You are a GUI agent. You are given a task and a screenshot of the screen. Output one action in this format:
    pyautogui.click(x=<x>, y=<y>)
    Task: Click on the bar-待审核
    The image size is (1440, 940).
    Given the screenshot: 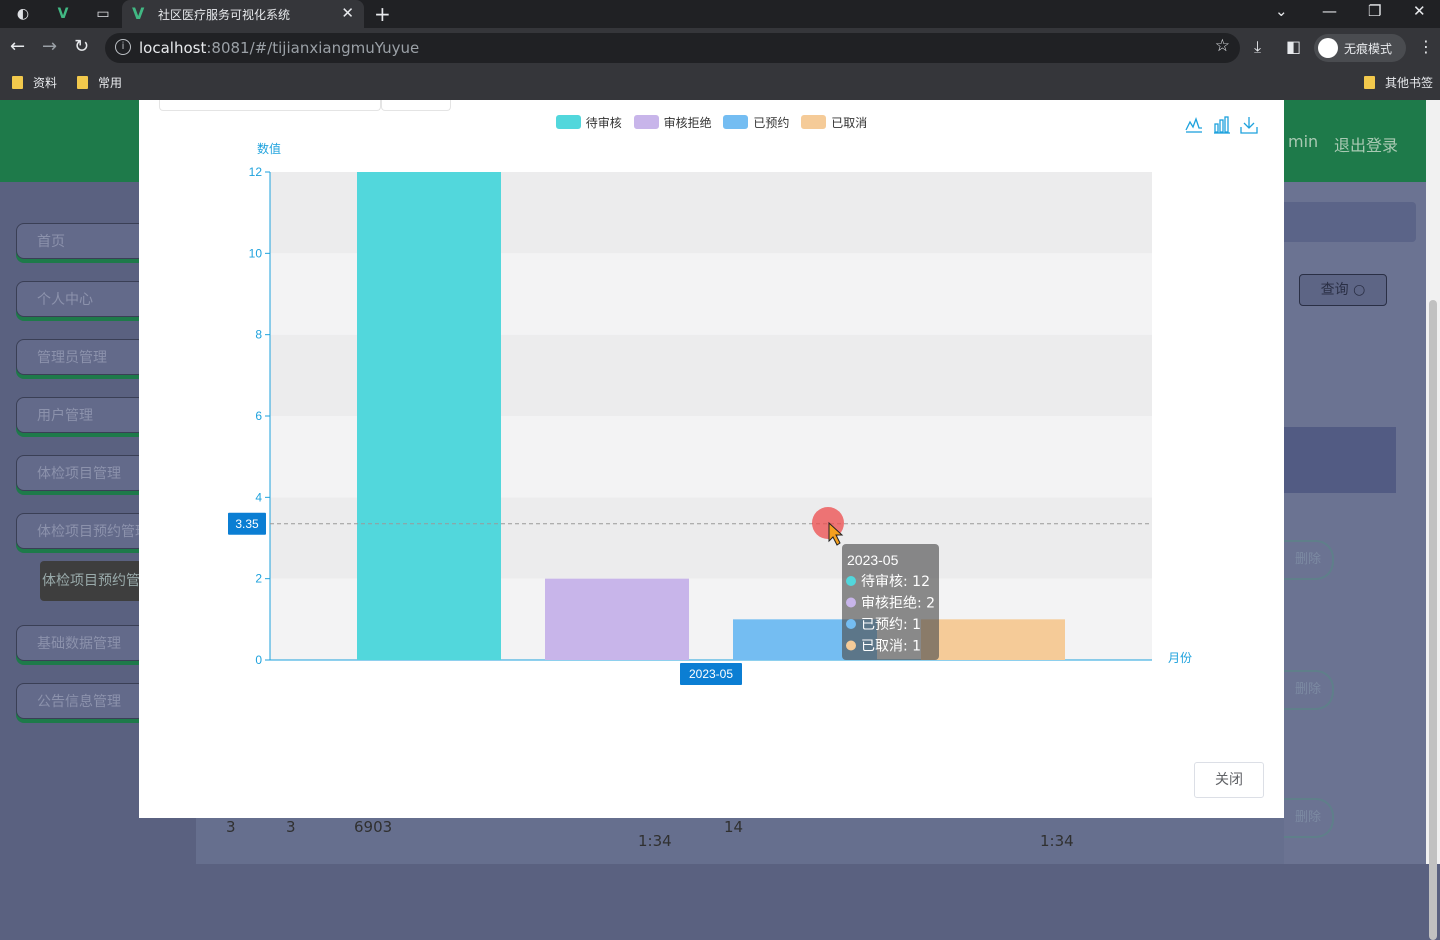 What is the action you would take?
    pyautogui.click(x=429, y=416)
    